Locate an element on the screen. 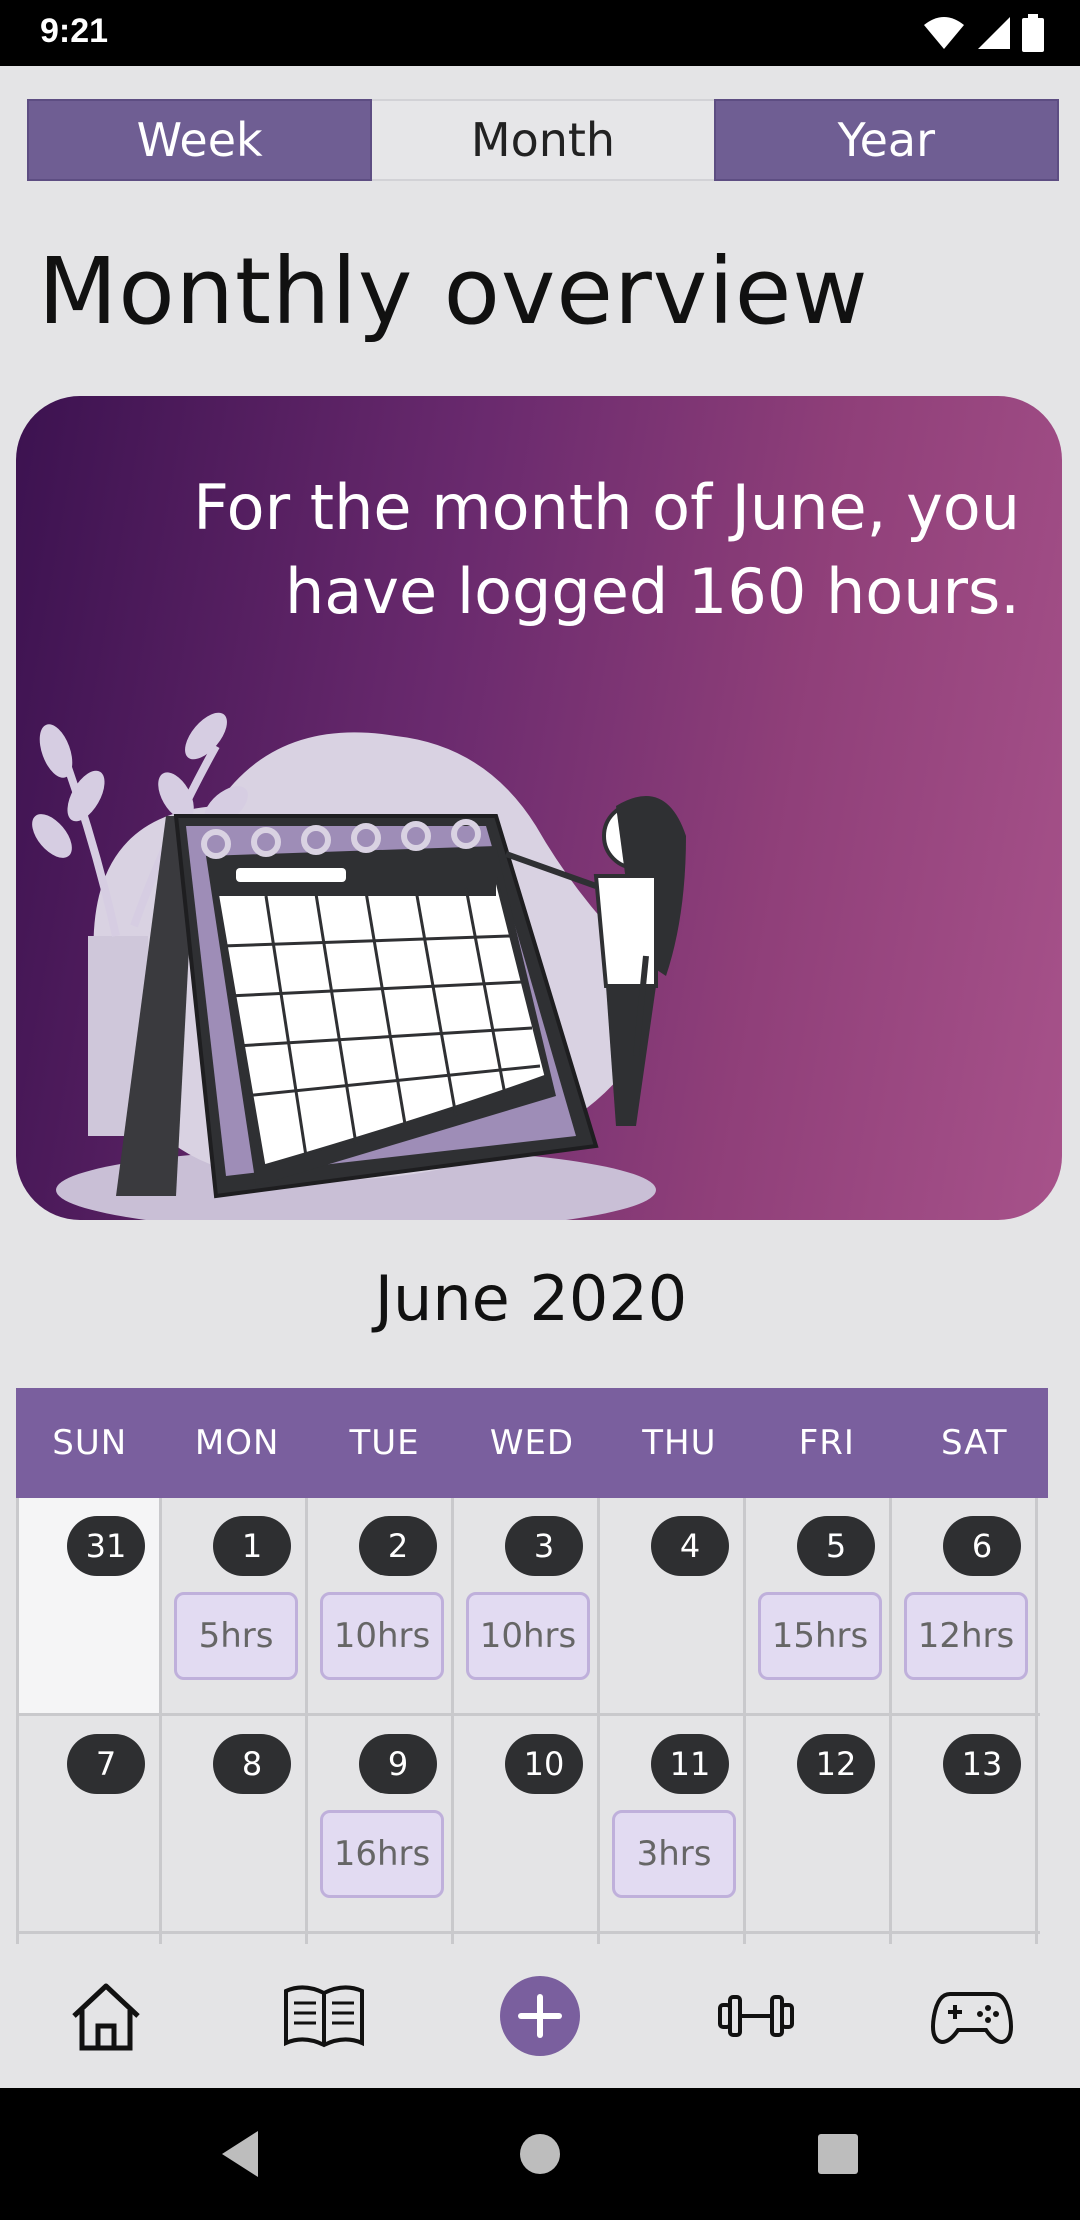 The image size is (1080, 2220). calendar-day-cell: 10 is located at coordinates (527, 1823).